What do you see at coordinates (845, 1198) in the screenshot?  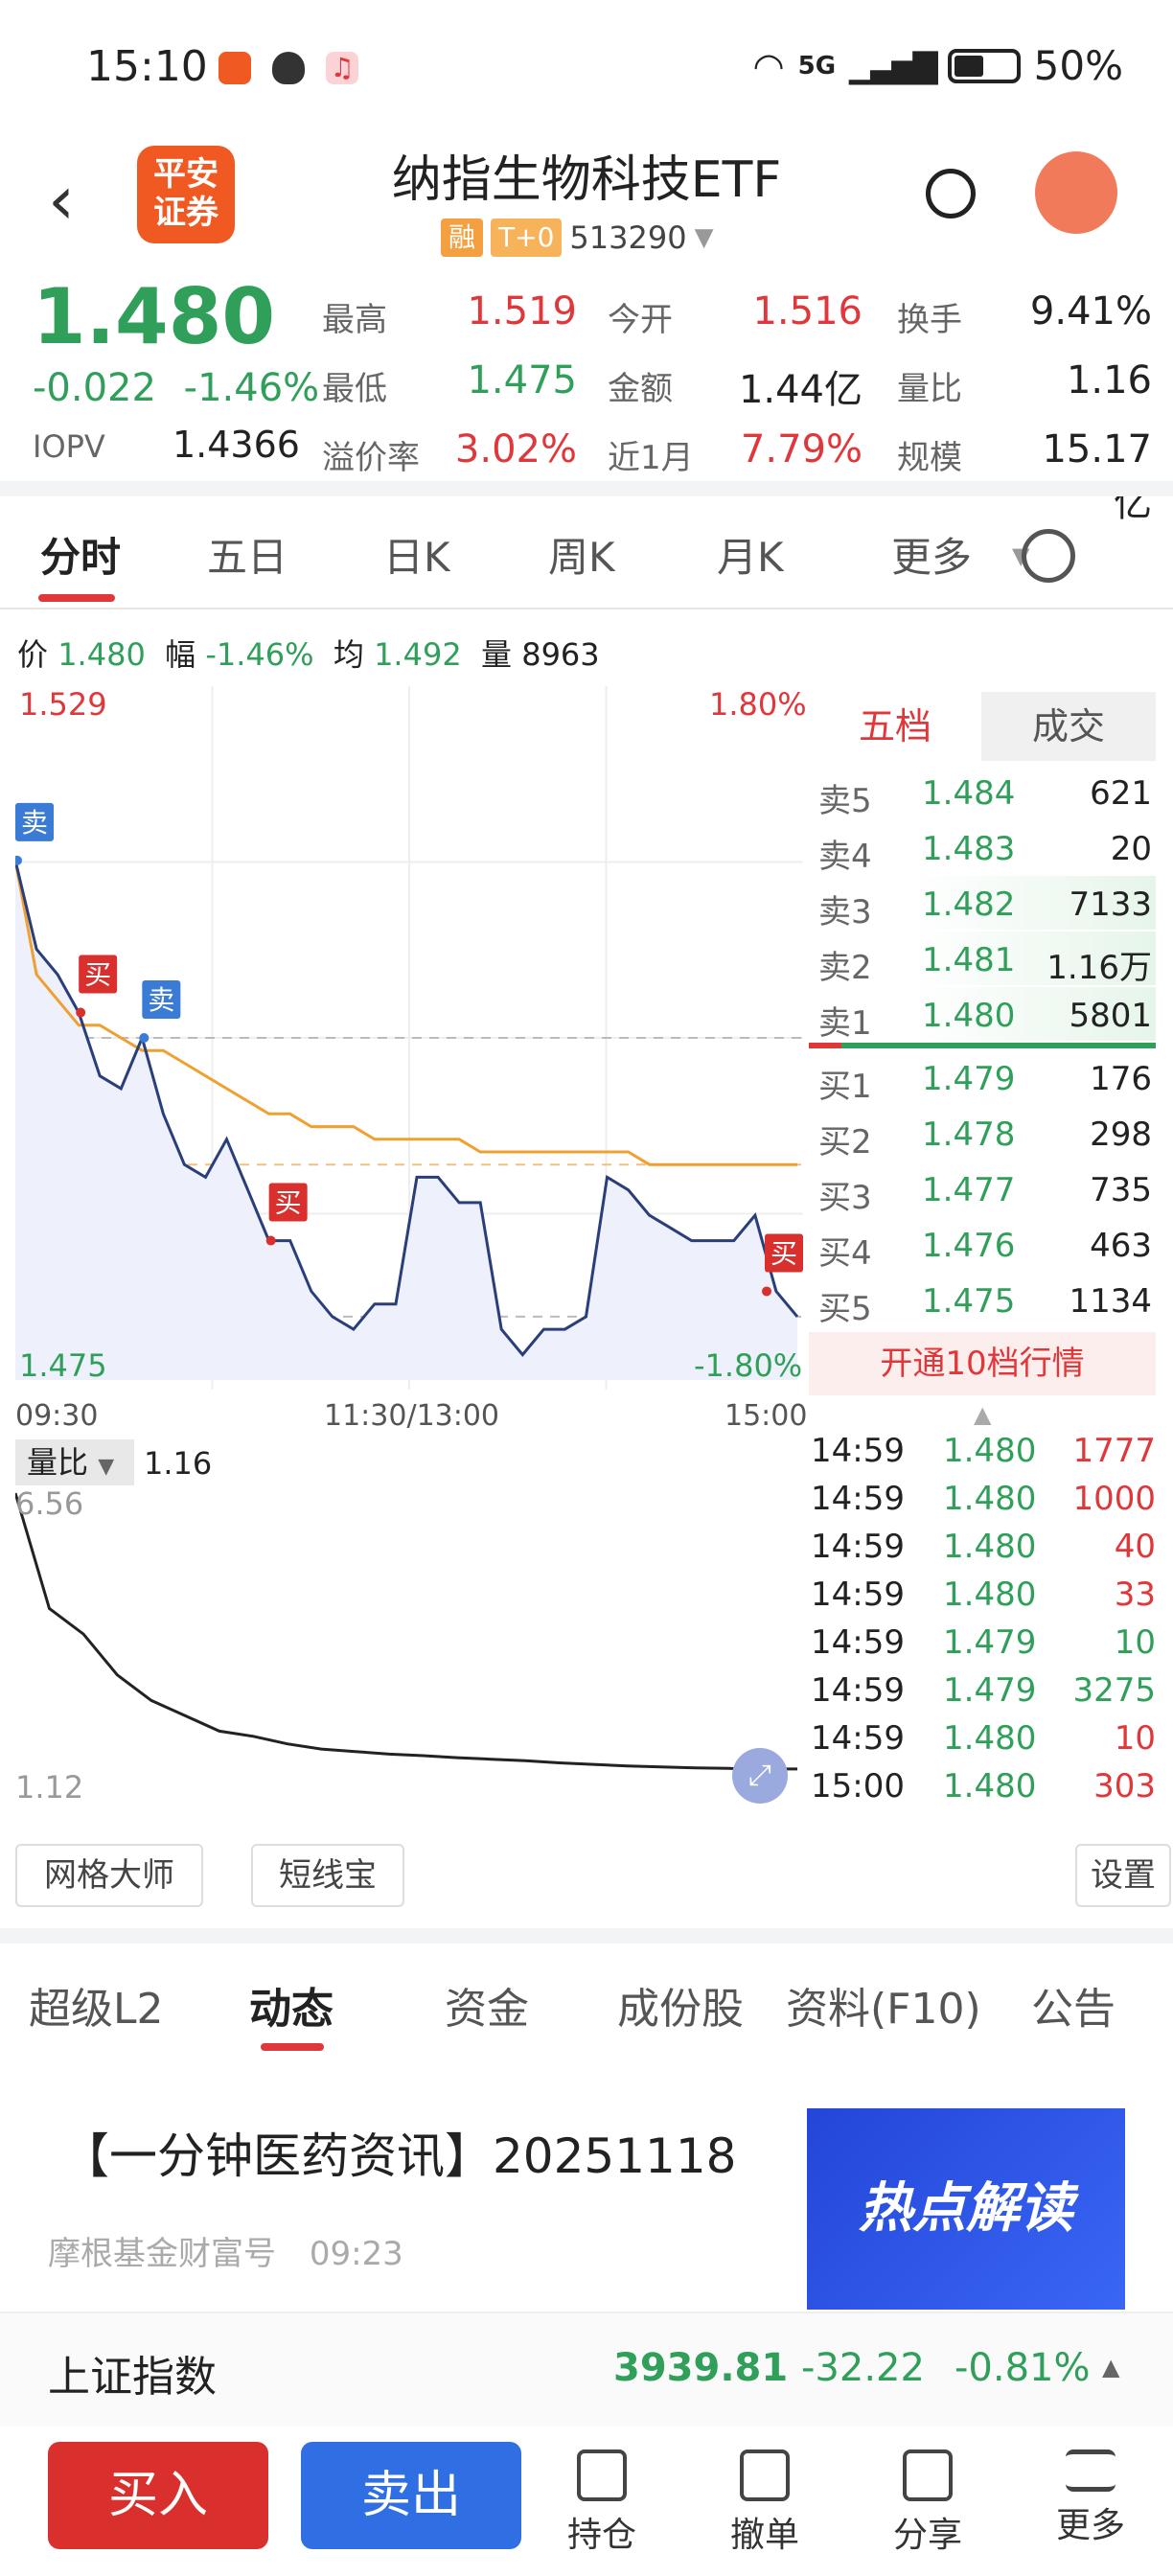 I see `bids-label: 买3` at bounding box center [845, 1198].